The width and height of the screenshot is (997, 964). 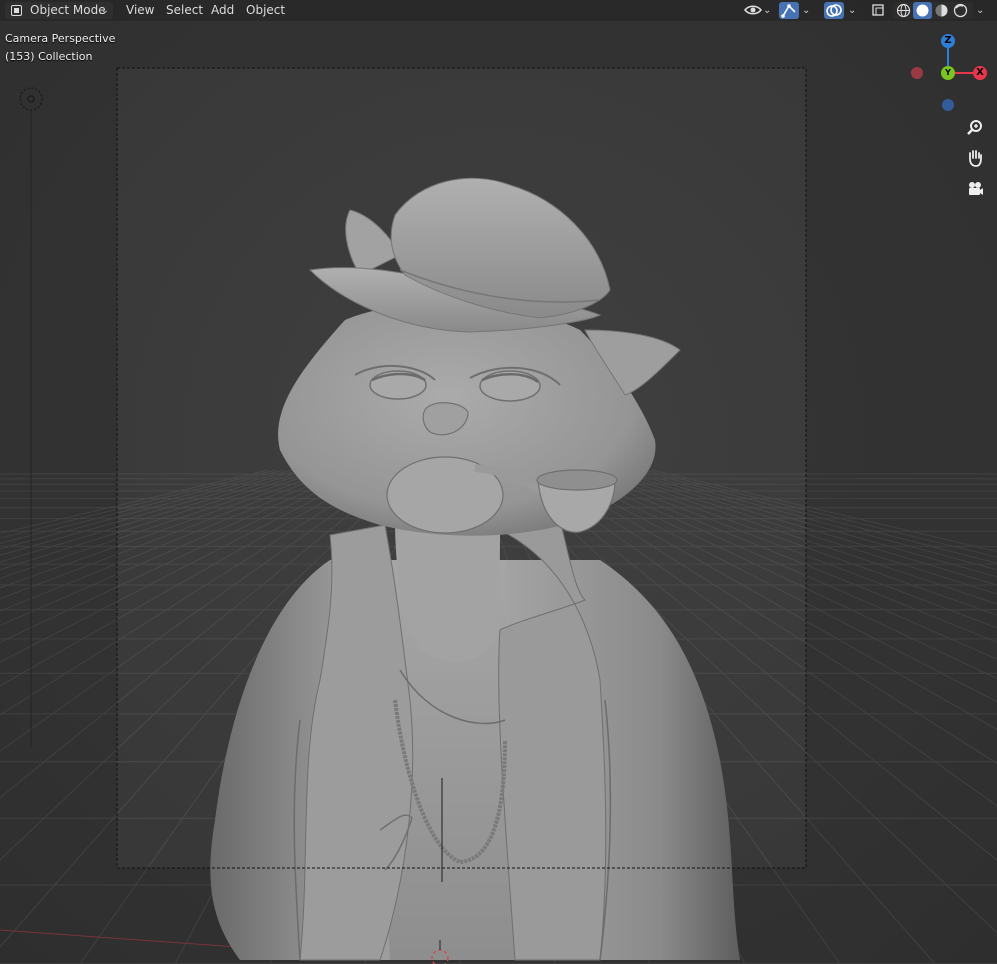 What do you see at coordinates (922, 10) in the screenshot?
I see `solid-shading-icon` at bounding box center [922, 10].